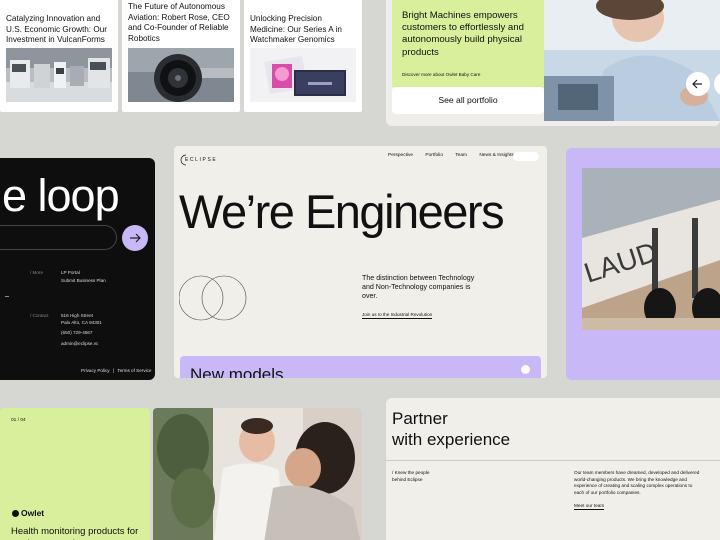  I want to click on owlet-logo: Owlet, so click(28, 513).